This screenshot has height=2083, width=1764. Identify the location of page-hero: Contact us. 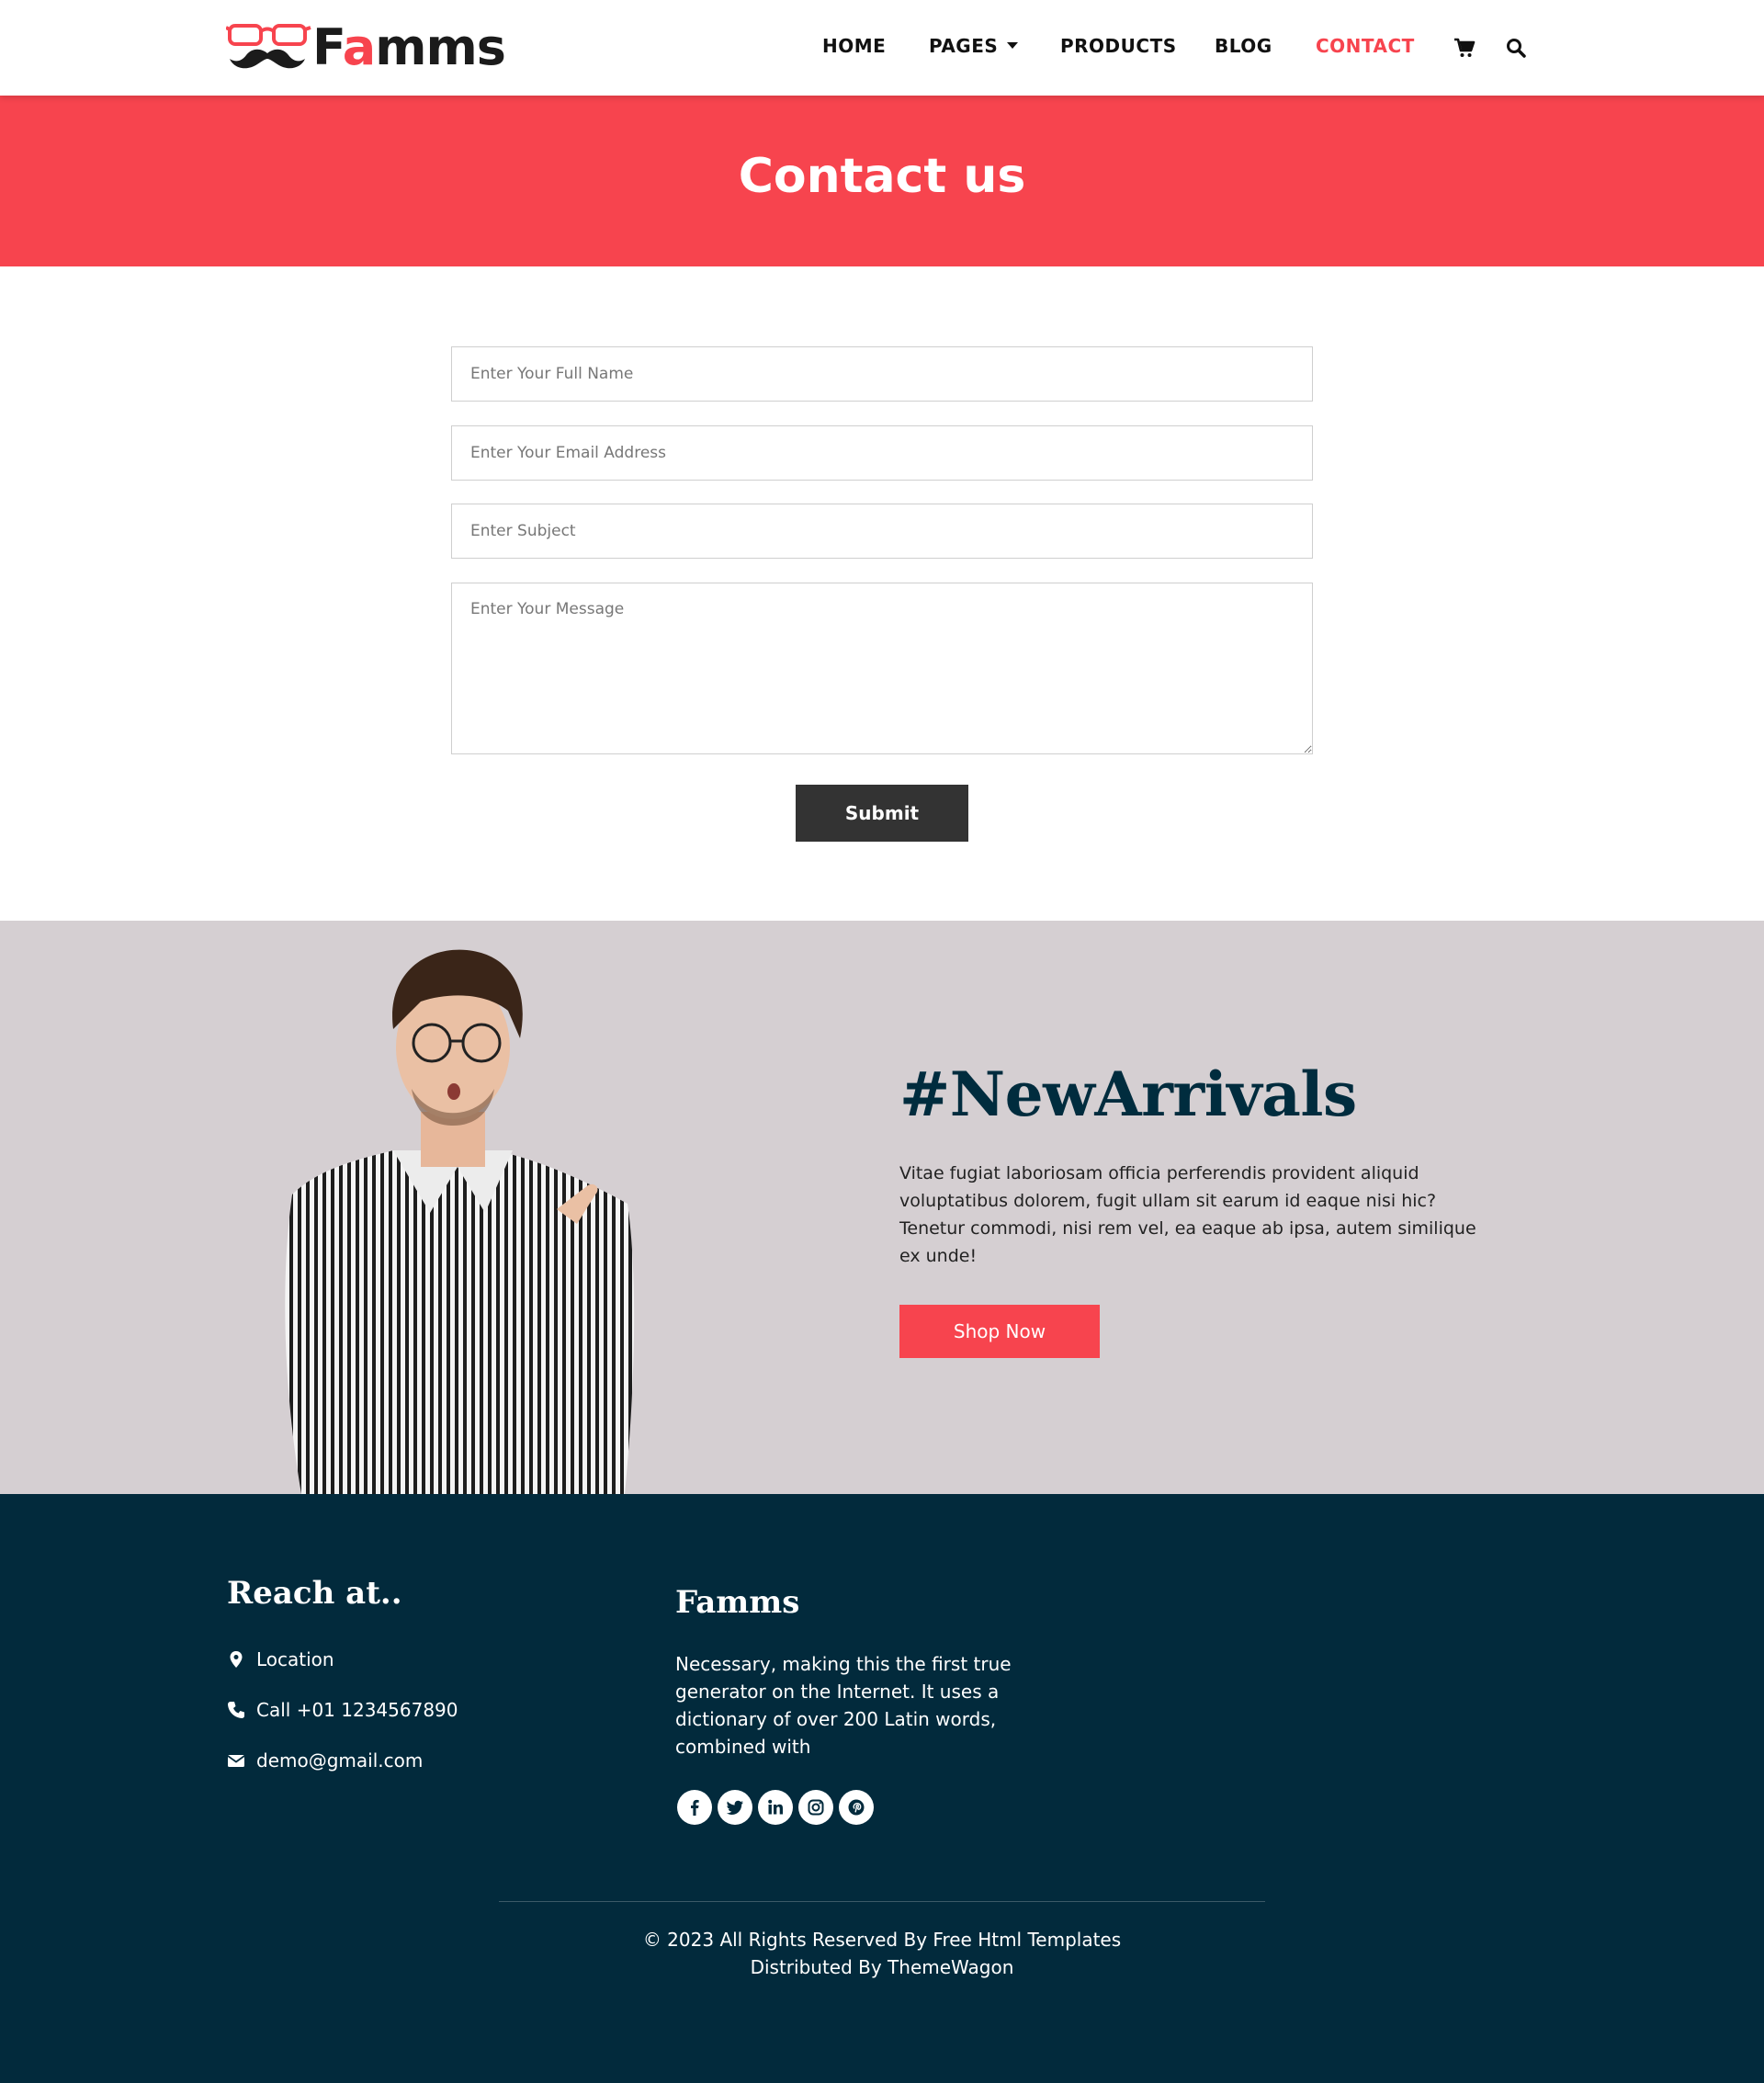
(882, 181).